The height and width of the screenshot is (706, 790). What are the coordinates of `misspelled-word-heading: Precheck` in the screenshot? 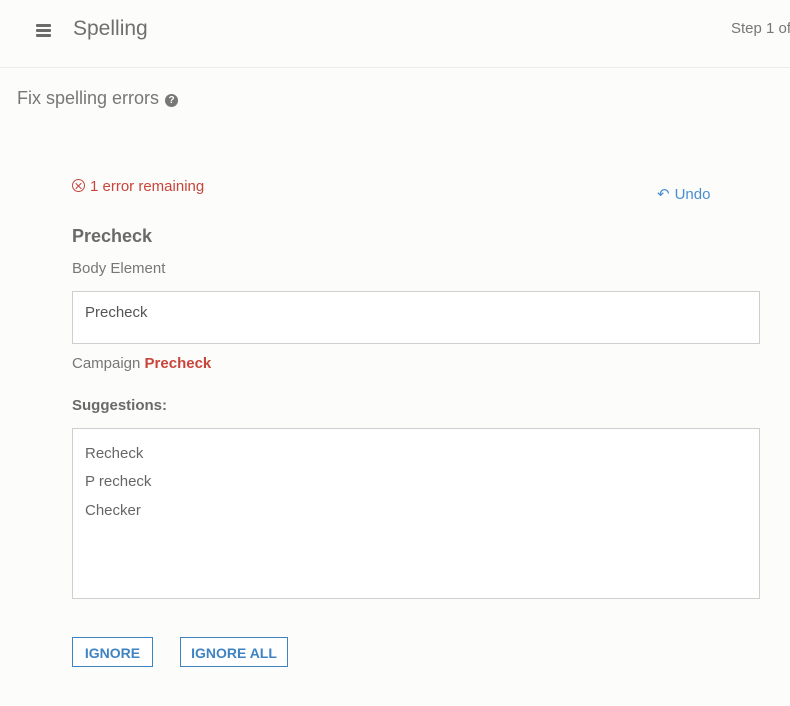 It's located at (112, 236).